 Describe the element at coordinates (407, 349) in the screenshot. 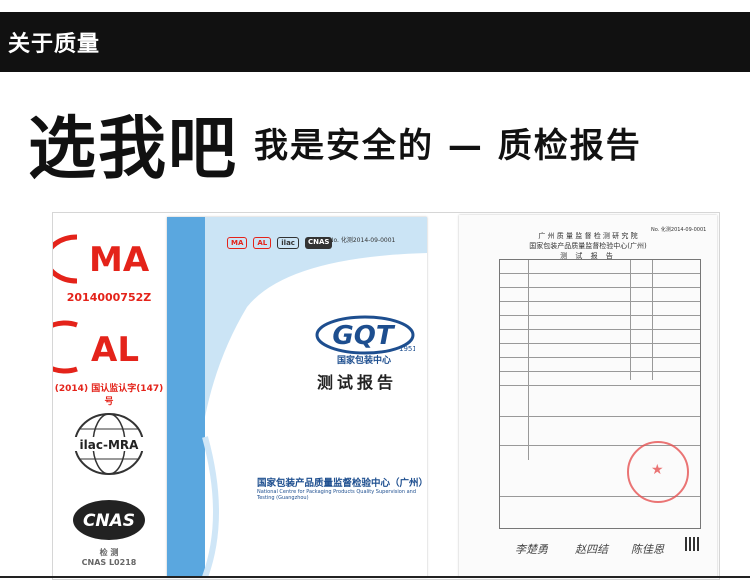

I see `gqt-year-text: 1951` at that location.